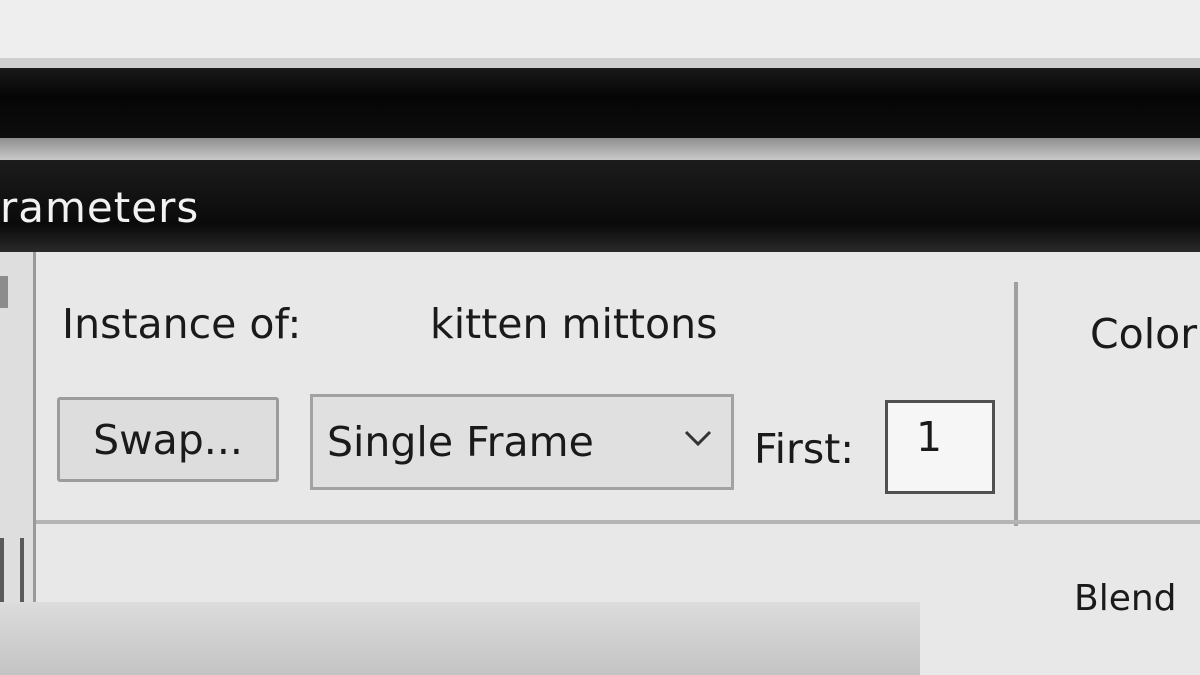  I want to click on lower-section, so click(460, 638).